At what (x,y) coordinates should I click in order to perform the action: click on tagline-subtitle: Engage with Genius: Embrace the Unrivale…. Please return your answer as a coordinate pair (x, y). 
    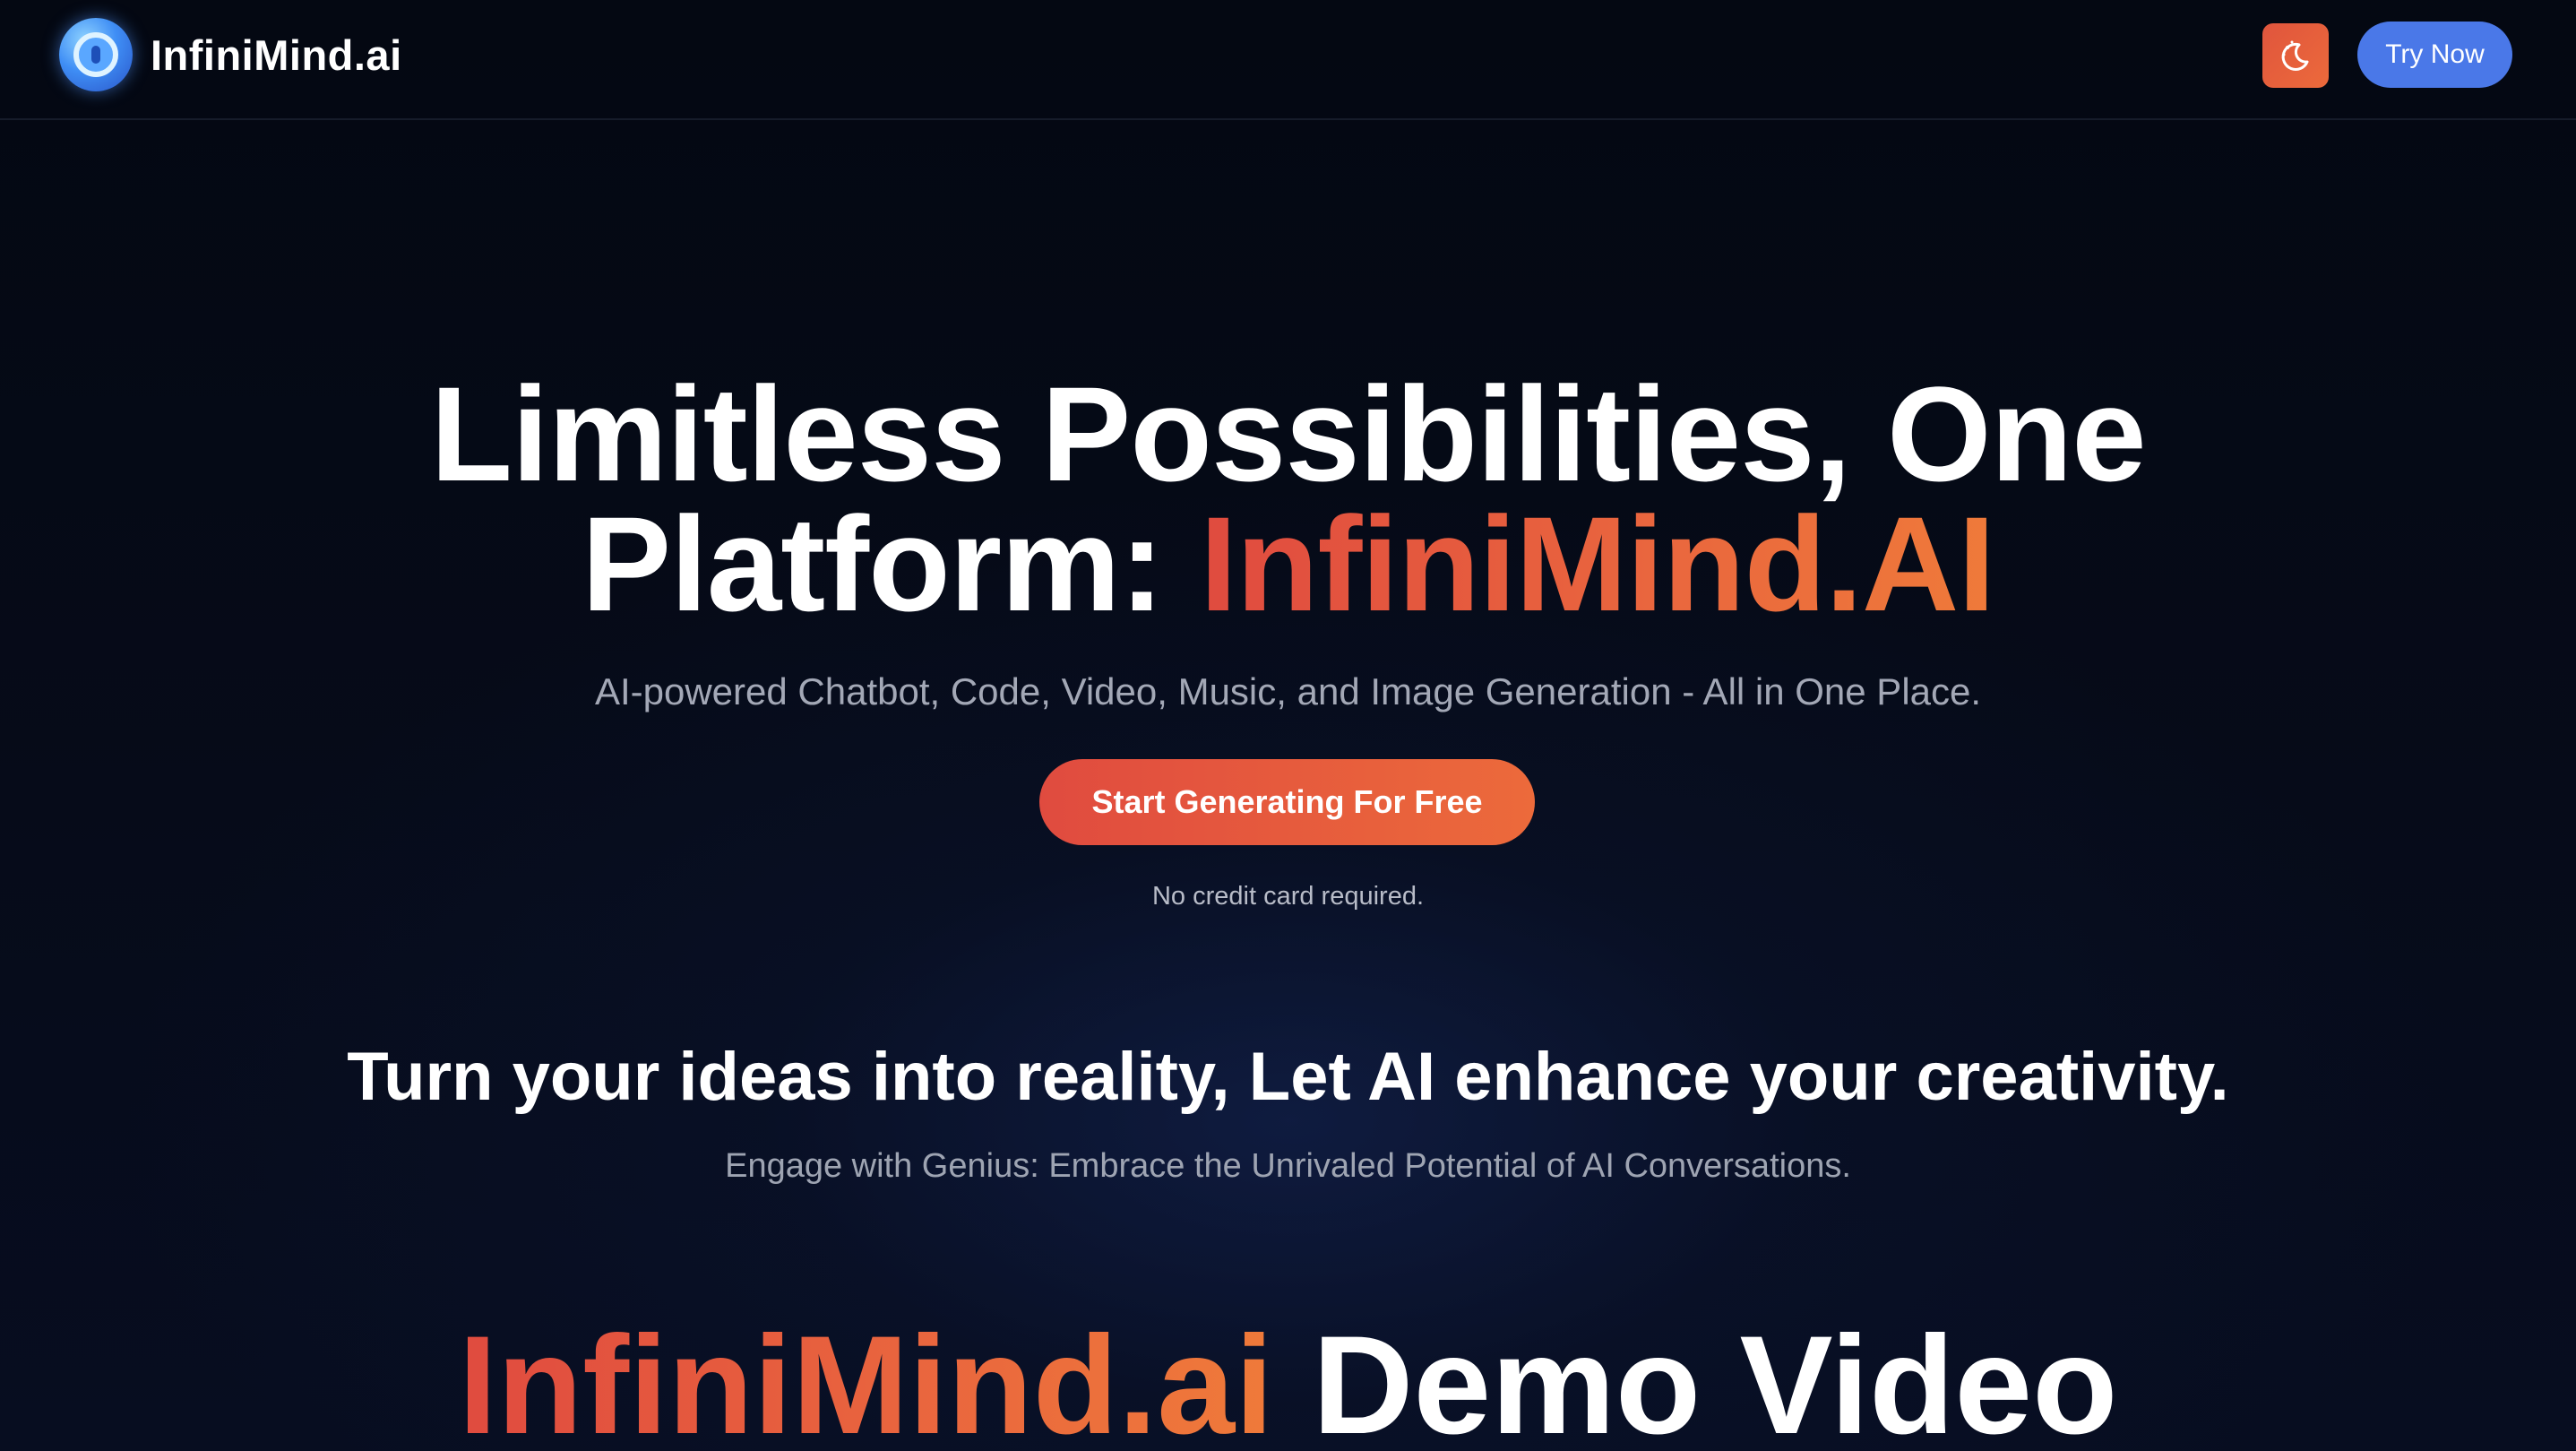
    Looking at the image, I should click on (1288, 1166).